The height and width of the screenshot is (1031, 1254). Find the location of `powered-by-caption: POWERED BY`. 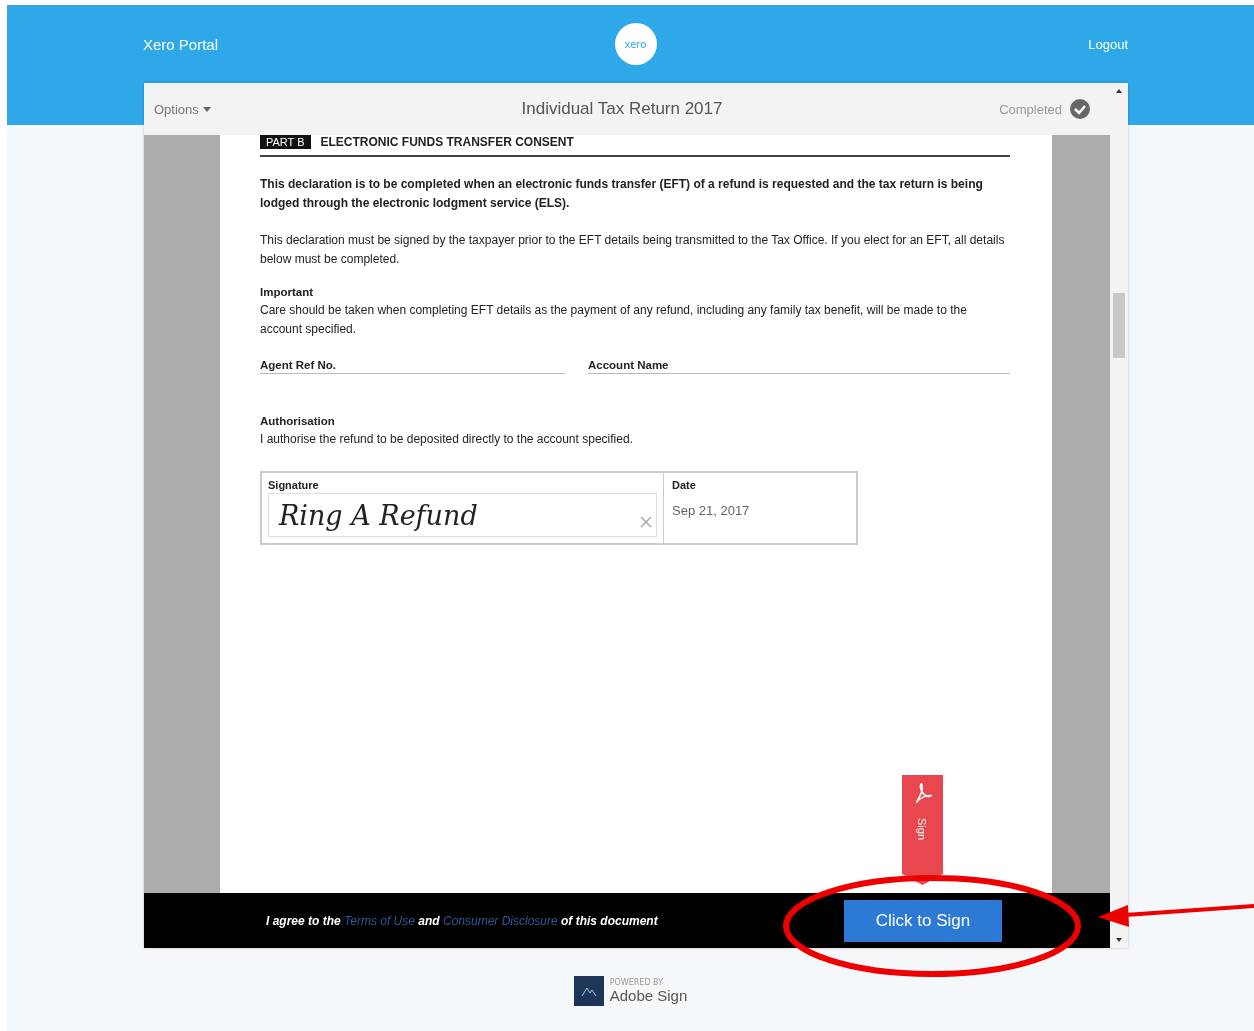

powered-by-caption: POWERED BY is located at coordinates (637, 982).